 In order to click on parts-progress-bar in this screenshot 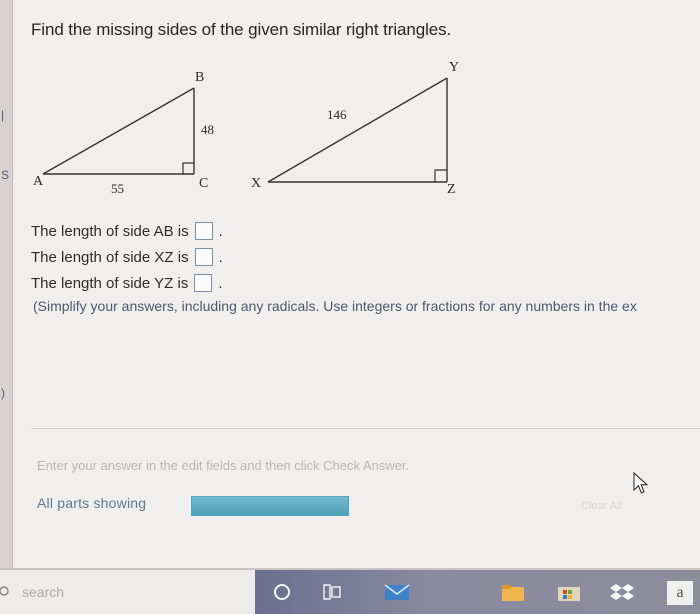, I will do `click(270, 506)`.